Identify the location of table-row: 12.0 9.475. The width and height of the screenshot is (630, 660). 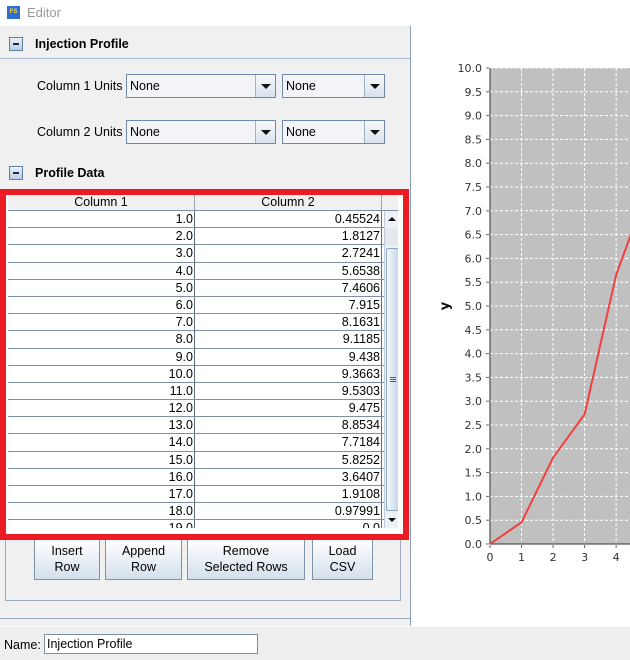
(203, 409).